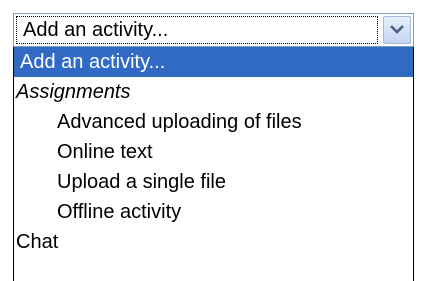 This screenshot has height=281, width=430. I want to click on dropdown-arrow-button, so click(397, 30).